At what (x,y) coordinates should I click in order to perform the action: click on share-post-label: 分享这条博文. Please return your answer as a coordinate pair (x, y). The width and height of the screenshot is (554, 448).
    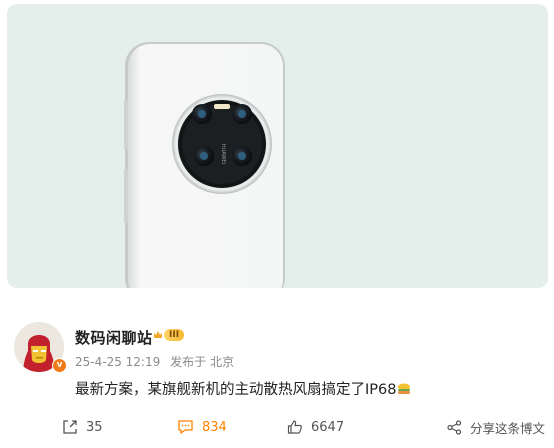
    Looking at the image, I should click on (508, 428).